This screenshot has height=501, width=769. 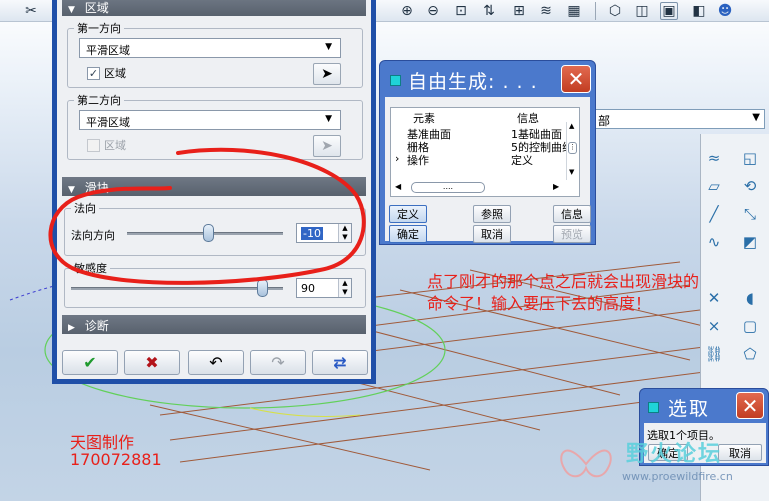 I want to click on forum-watermark: 野火论坛 www.proewildfire.cn, so click(x=656, y=466).